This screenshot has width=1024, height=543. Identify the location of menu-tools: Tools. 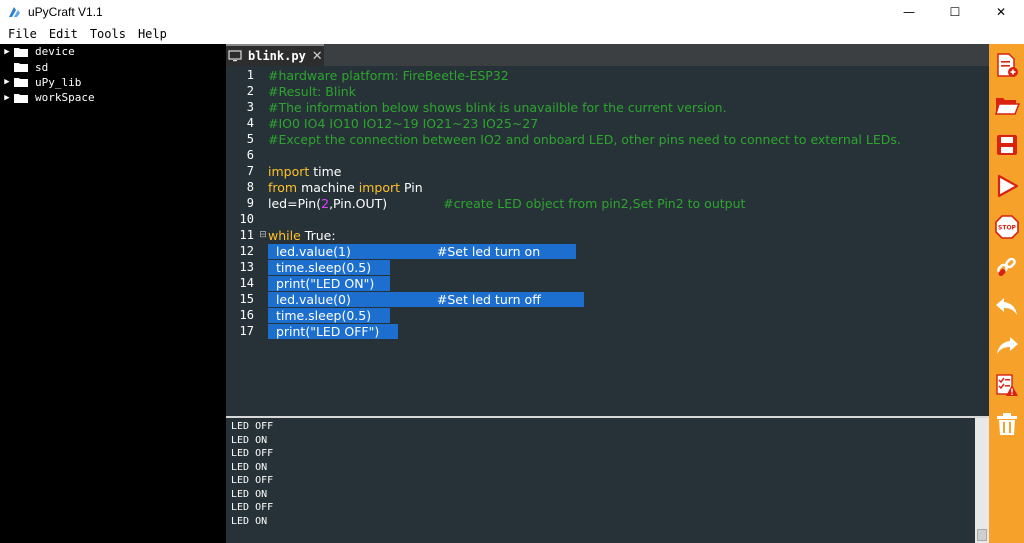
(108, 34).